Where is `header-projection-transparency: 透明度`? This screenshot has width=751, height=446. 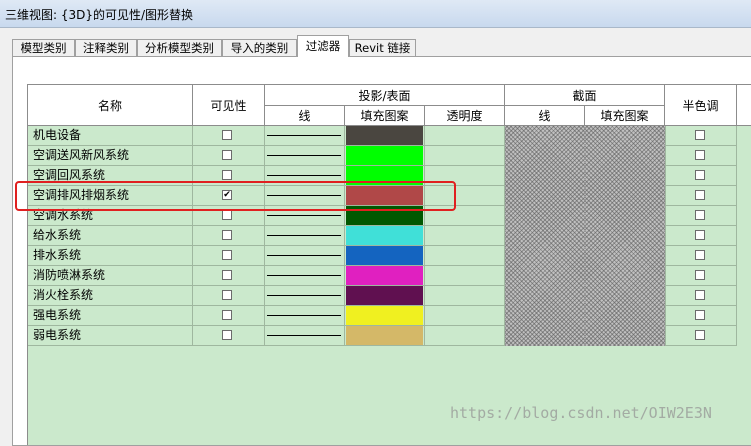 header-projection-transparency: 透明度 is located at coordinates (465, 116).